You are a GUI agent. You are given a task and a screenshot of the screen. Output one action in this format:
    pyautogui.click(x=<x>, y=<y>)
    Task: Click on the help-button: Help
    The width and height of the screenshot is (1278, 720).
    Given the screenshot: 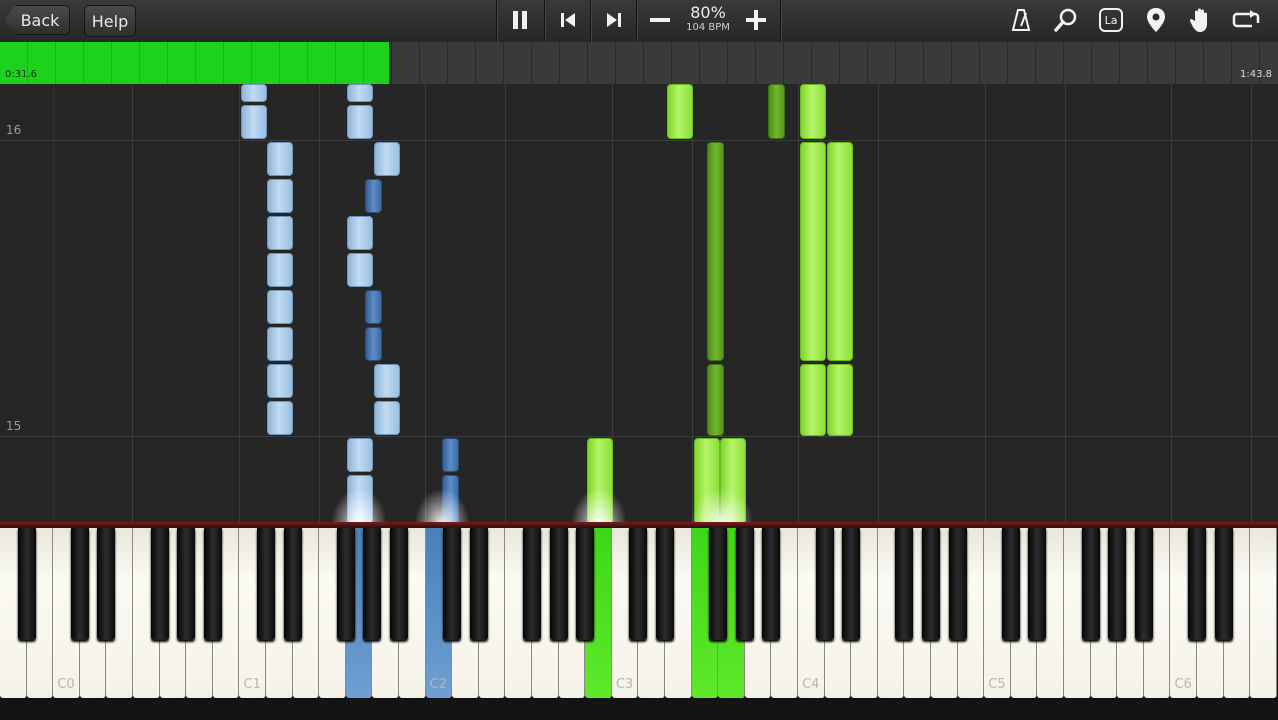 What is the action you would take?
    pyautogui.click(x=110, y=21)
    